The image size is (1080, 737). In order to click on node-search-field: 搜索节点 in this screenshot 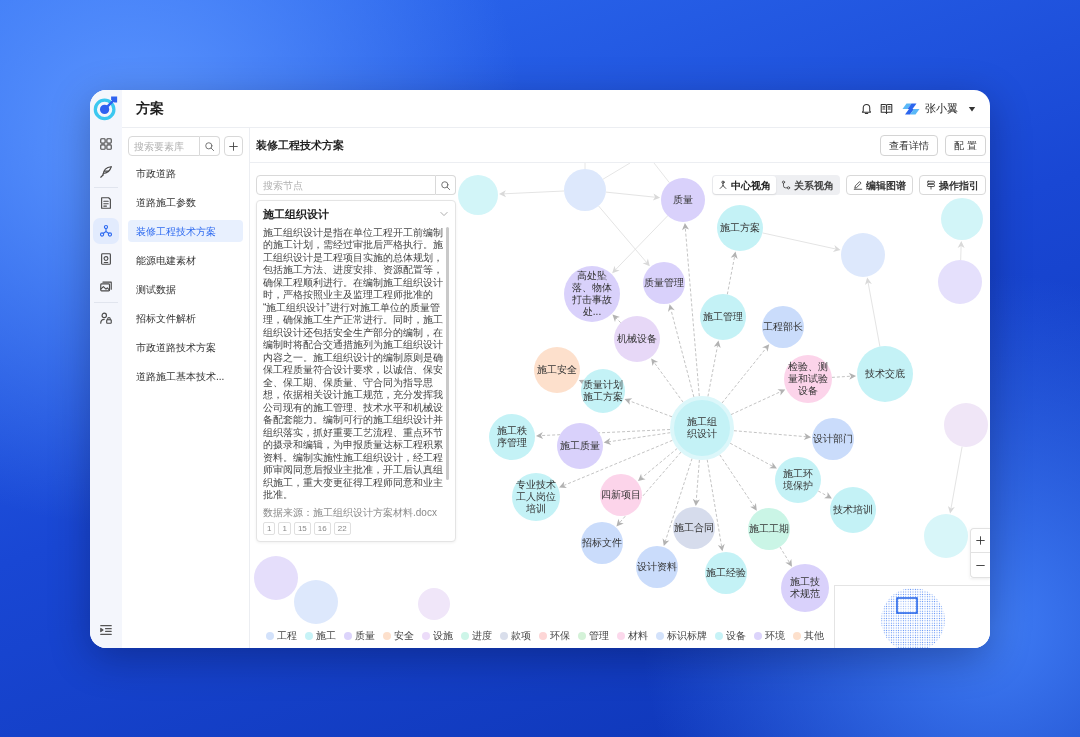, I will do `click(346, 185)`.